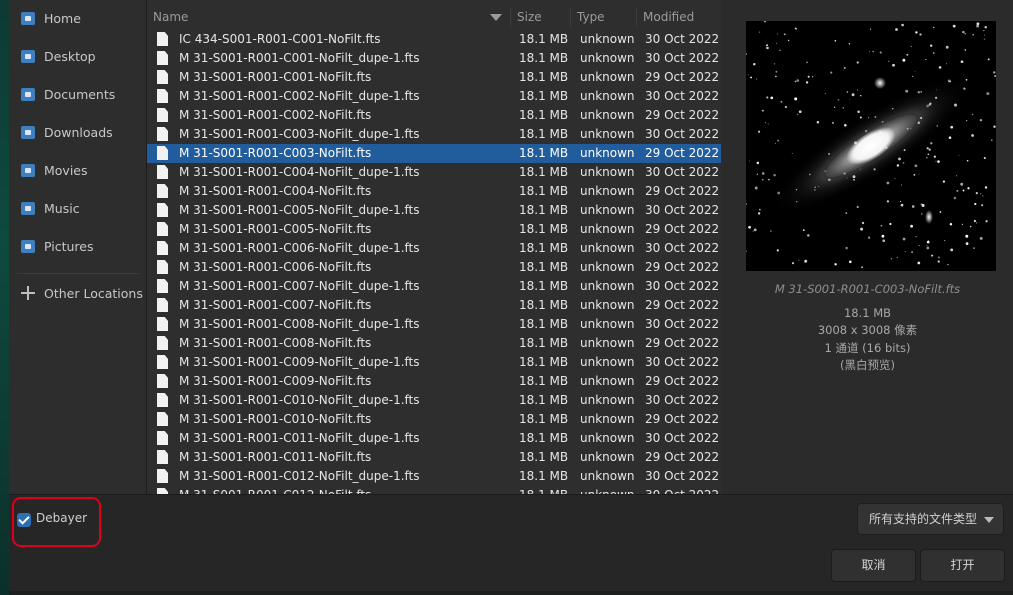 The image size is (1013, 595). What do you see at coordinates (275, 153) in the screenshot?
I see `file-name: M 31-S001-R001-C003-NoFilt.fts` at bounding box center [275, 153].